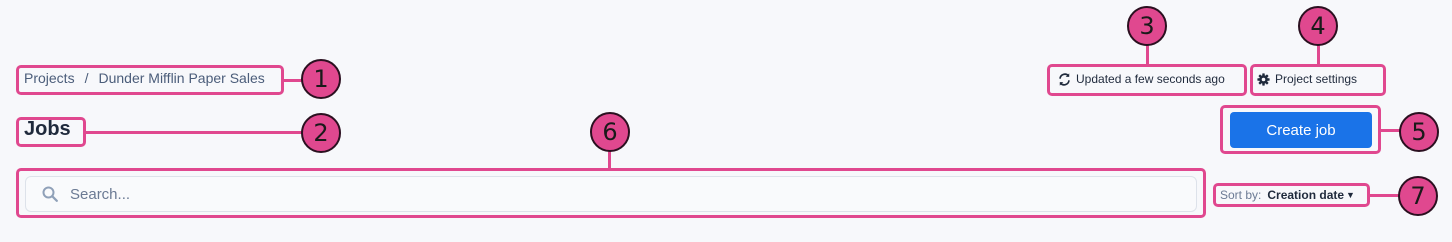 Image resolution: width=1452 pixels, height=242 pixels. I want to click on annotation-badge-7: 7, so click(1418, 196).